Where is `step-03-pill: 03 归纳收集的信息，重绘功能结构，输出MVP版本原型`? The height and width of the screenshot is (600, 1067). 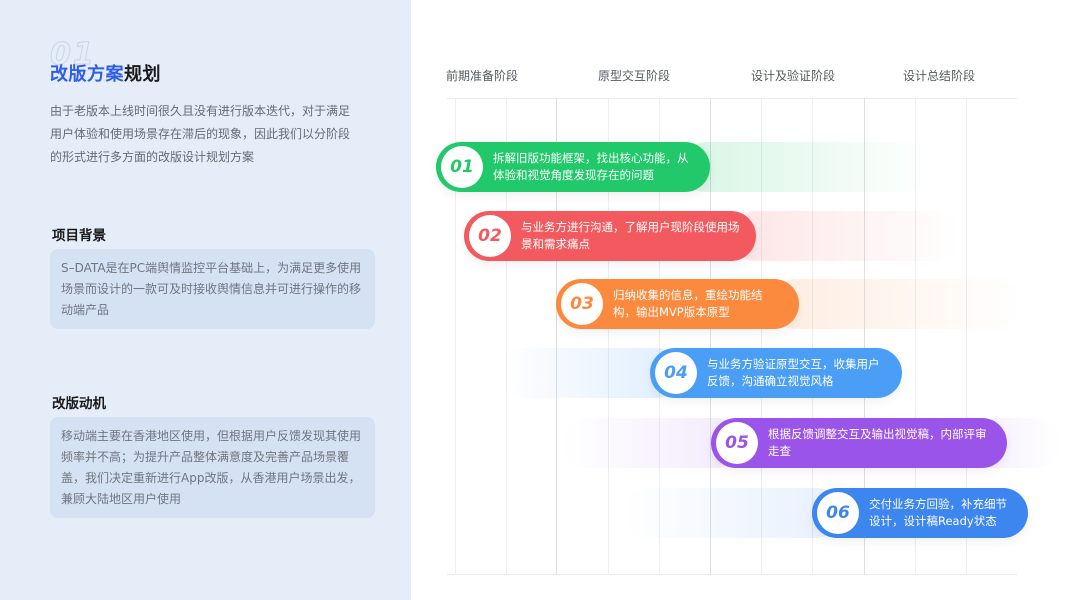
step-03-pill: 03 归纳收集的信息，重绘功能结构，输出MVP版本原型 is located at coordinates (677, 304).